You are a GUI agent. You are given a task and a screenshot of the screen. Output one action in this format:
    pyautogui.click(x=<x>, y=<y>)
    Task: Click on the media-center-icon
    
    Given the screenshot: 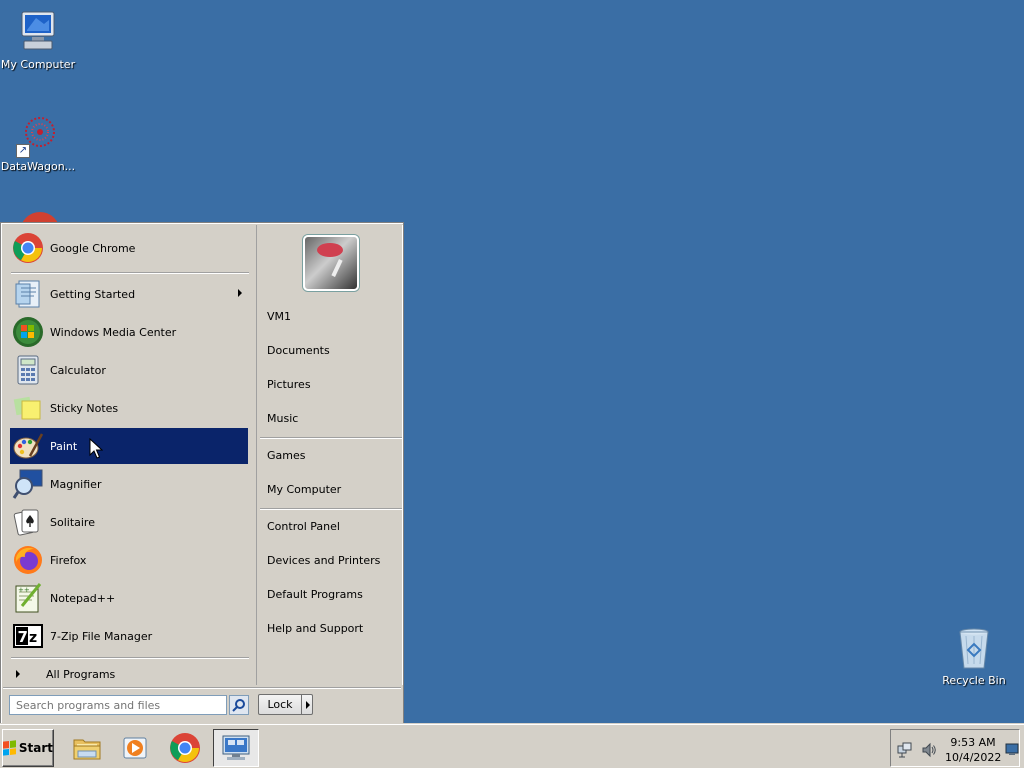 What is the action you would take?
    pyautogui.click(x=28, y=332)
    